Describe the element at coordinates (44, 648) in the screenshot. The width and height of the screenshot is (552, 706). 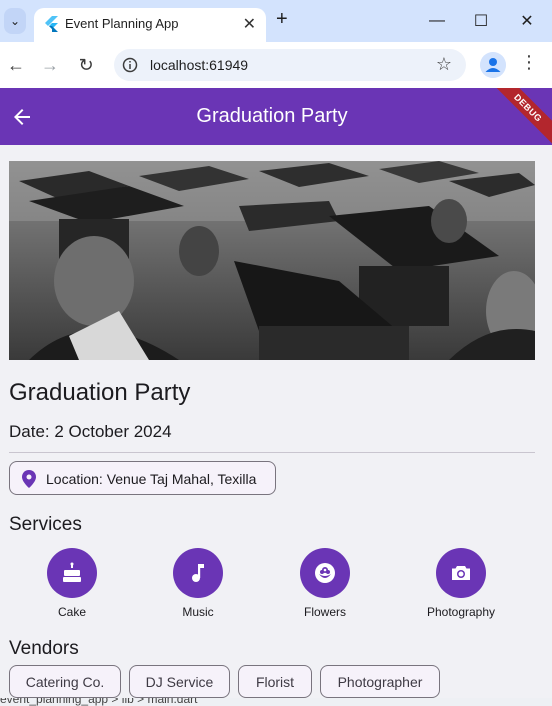
I see `vendors-heading: Vendors` at that location.